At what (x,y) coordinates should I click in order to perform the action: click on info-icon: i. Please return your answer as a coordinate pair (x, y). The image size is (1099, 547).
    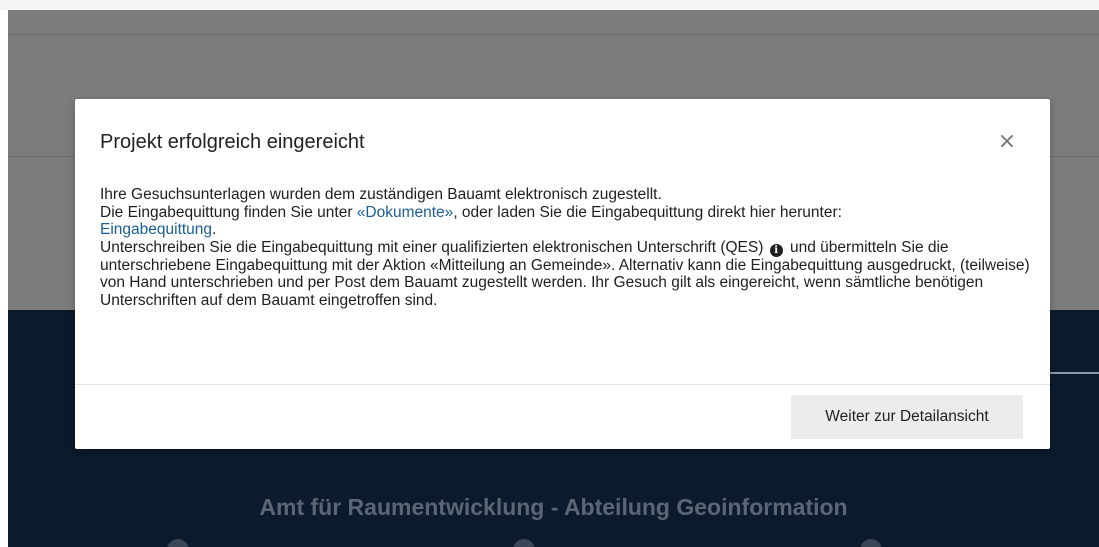
    Looking at the image, I should click on (776, 250).